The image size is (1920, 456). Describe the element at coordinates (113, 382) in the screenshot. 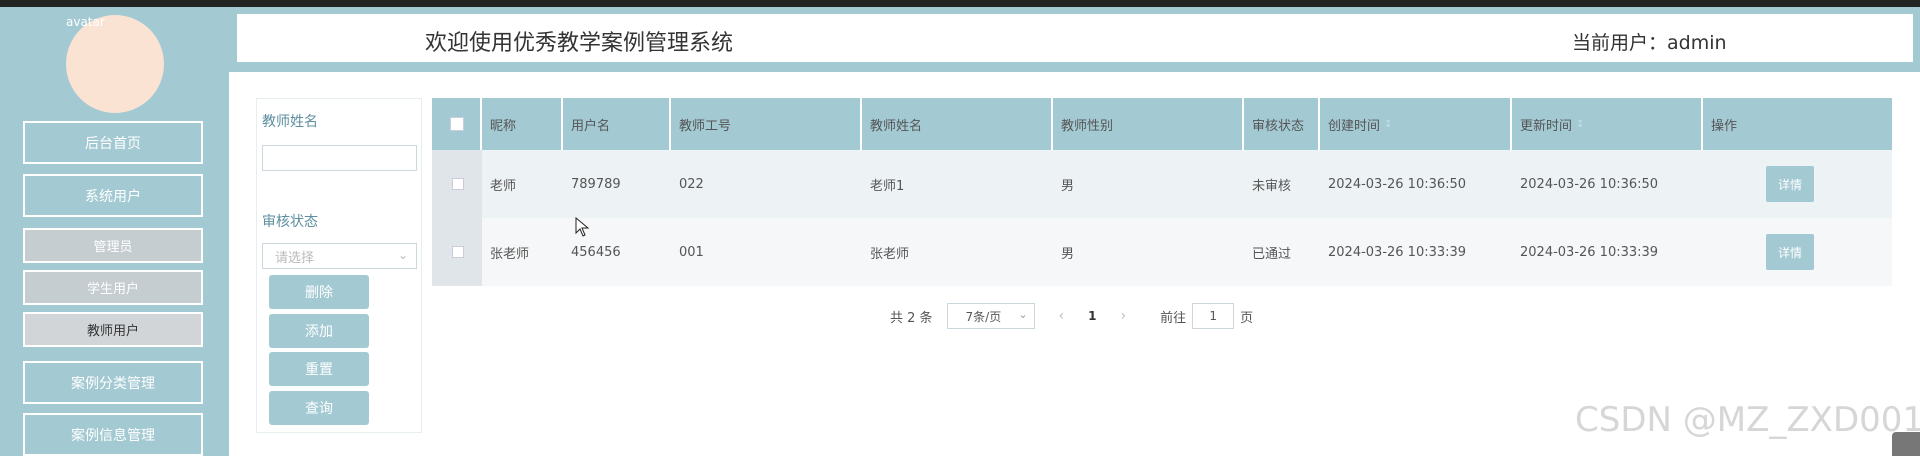

I see `sidebar-item-case-category: 案例分类管理` at that location.